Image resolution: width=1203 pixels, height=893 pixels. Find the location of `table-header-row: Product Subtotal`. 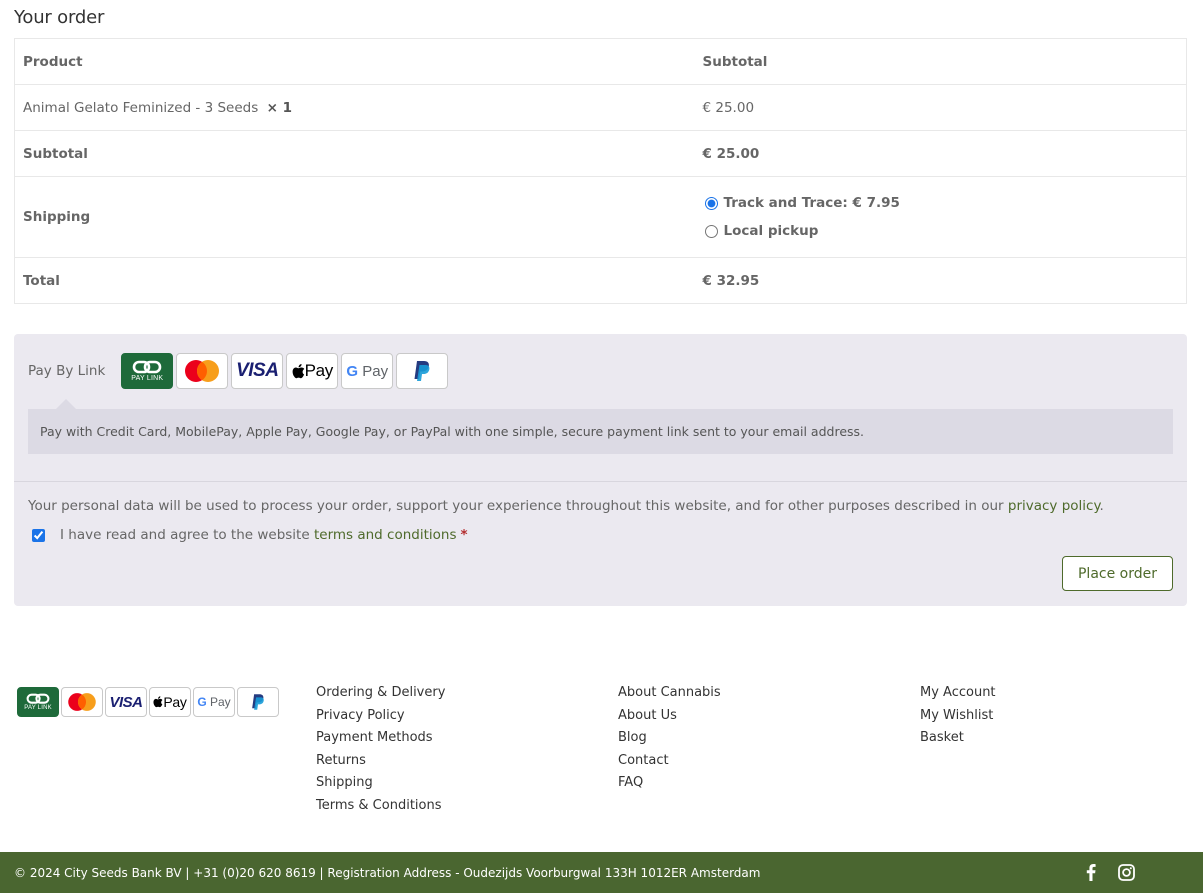

table-header-row: Product Subtotal is located at coordinates (600, 61).